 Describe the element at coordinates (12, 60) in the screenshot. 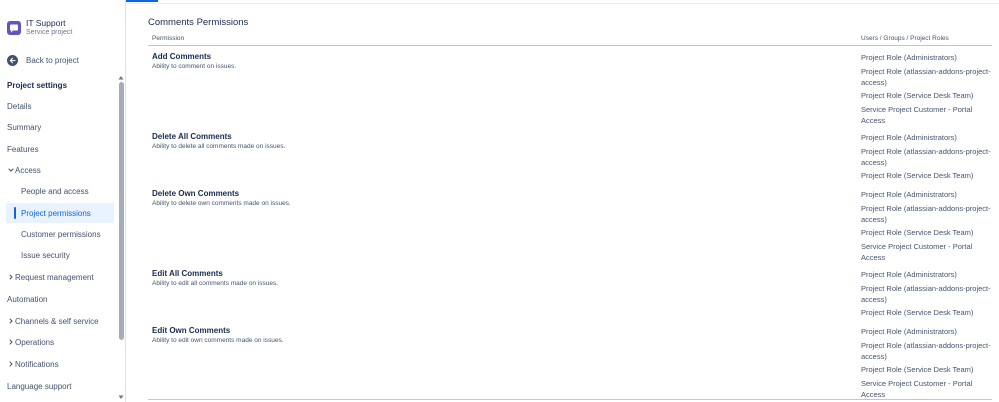

I see `arrow-left-icon` at that location.